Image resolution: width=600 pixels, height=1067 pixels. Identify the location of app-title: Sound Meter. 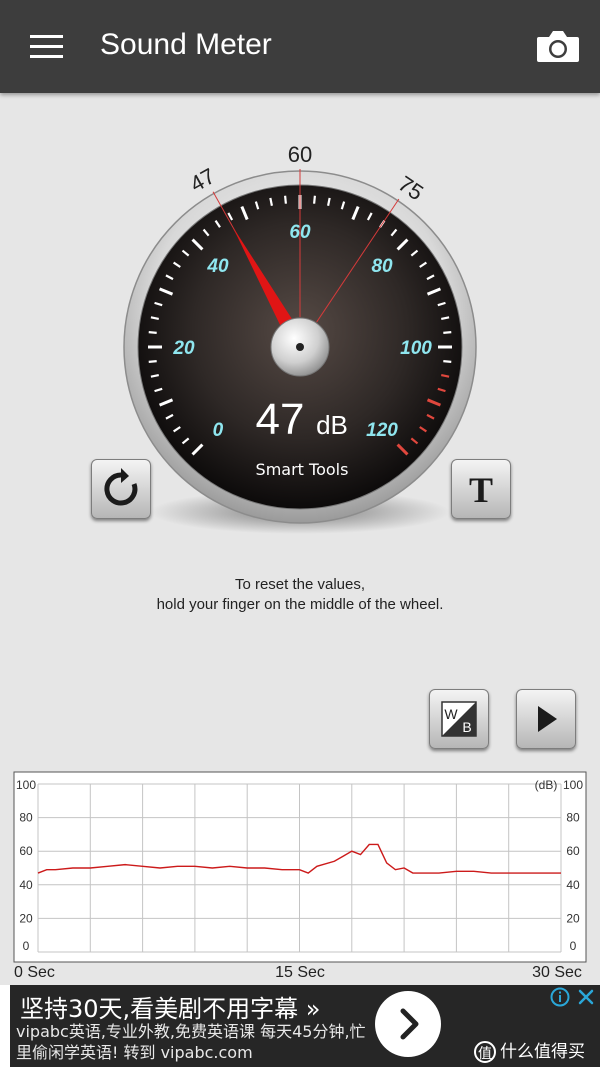
(186, 44).